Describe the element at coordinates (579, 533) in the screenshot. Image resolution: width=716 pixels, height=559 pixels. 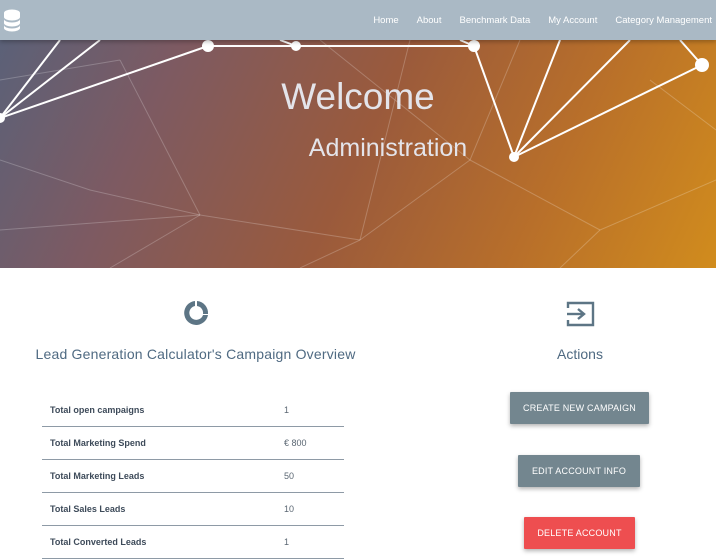
I see `delete-account-button: DELETE ACCOUNT` at that location.